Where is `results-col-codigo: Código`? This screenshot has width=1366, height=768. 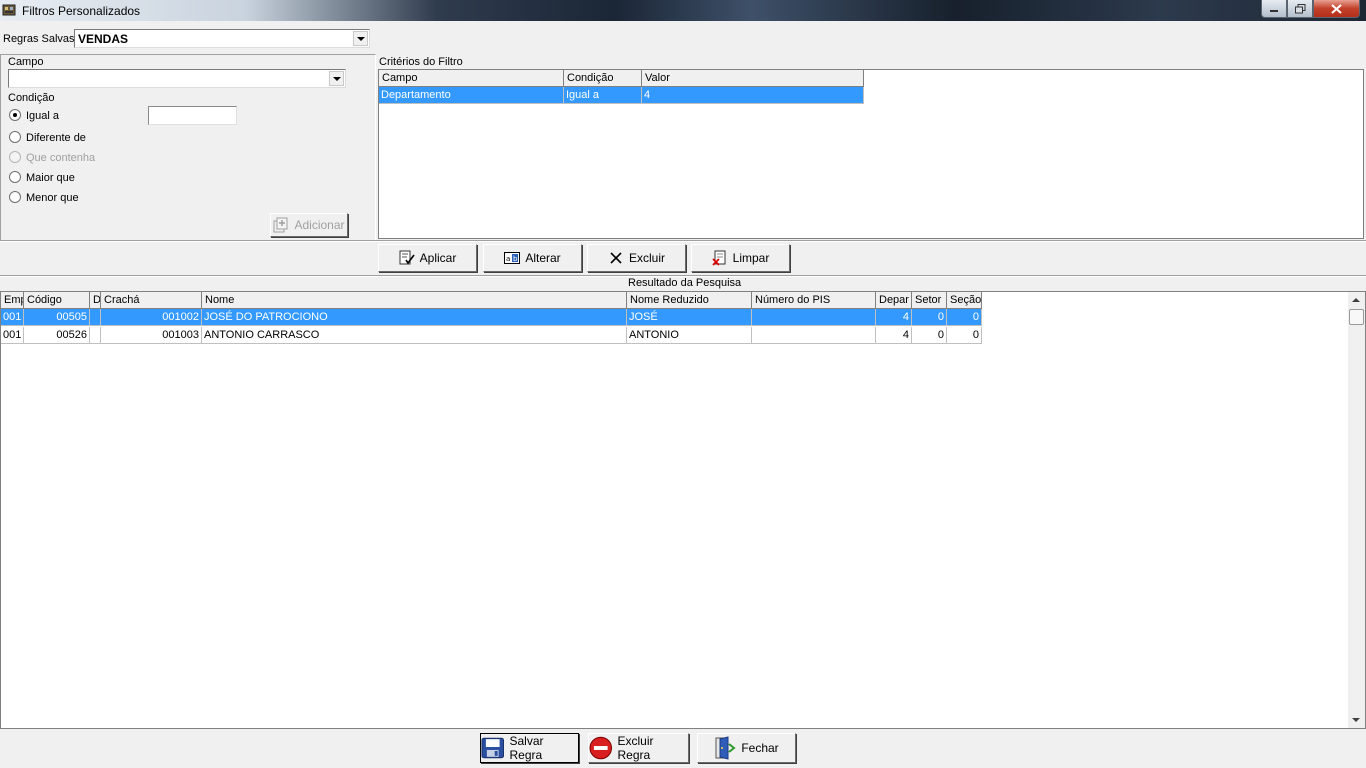
results-col-codigo: Código is located at coordinates (57, 300).